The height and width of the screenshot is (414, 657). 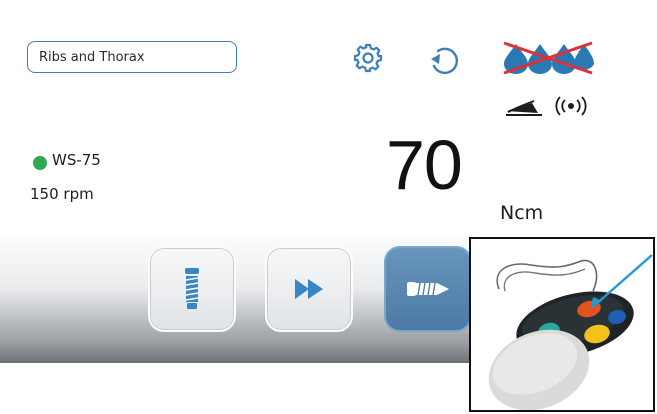 I want to click on torque-value: 70, so click(x=424, y=165).